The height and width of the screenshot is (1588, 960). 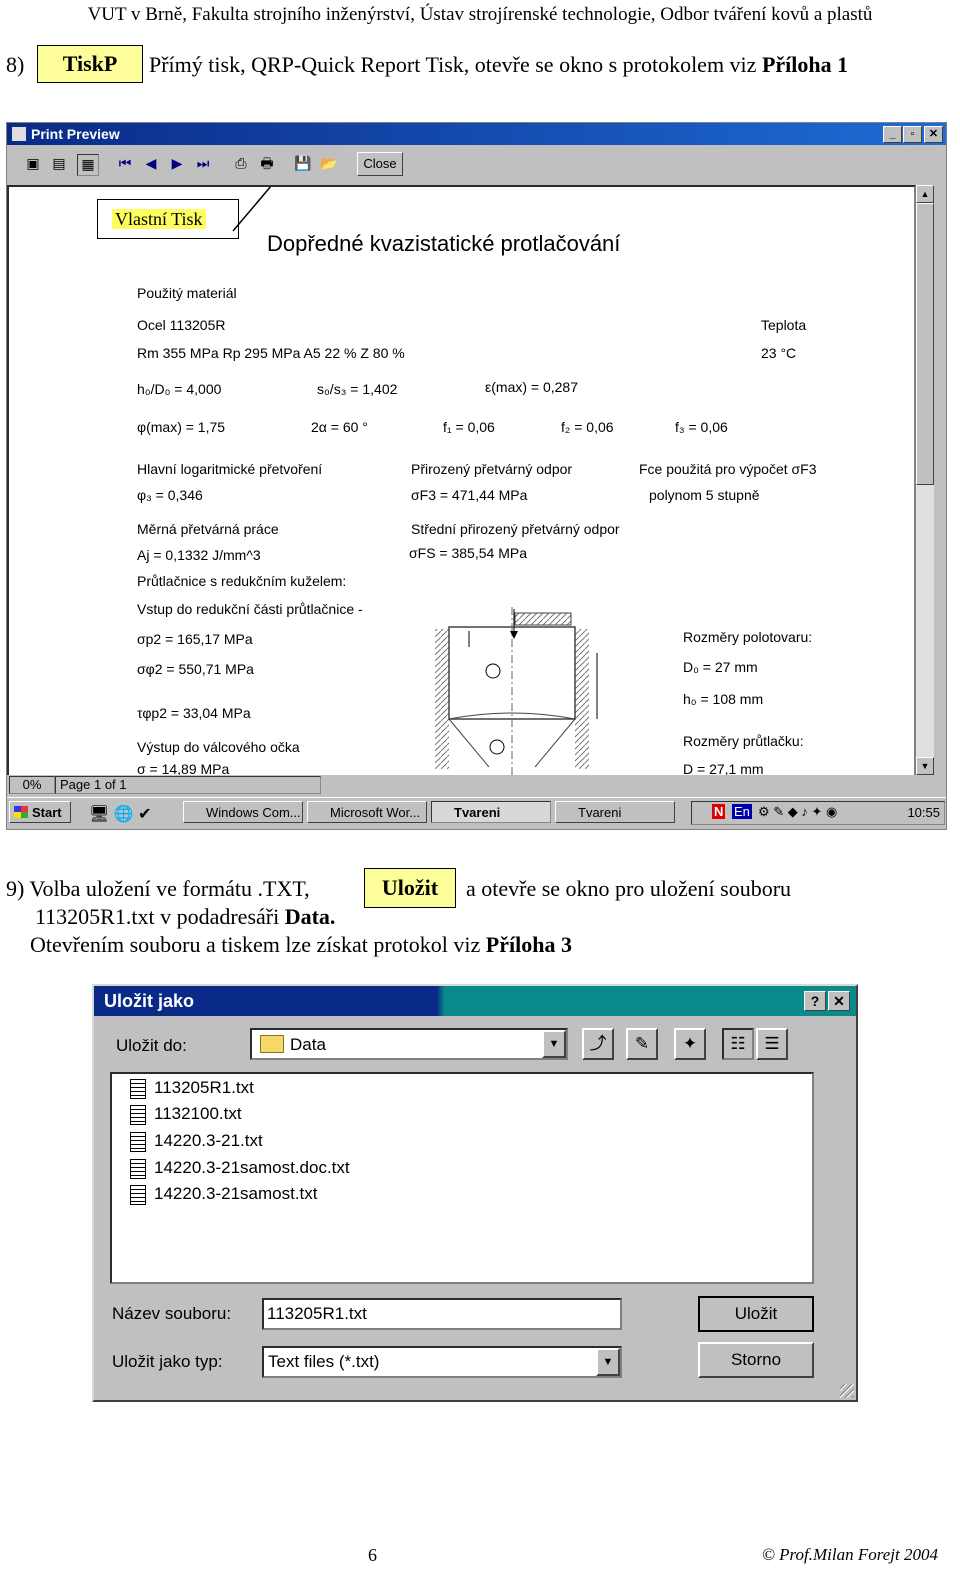 I want to click on f1: f₁ = 0,06, so click(x=469, y=427).